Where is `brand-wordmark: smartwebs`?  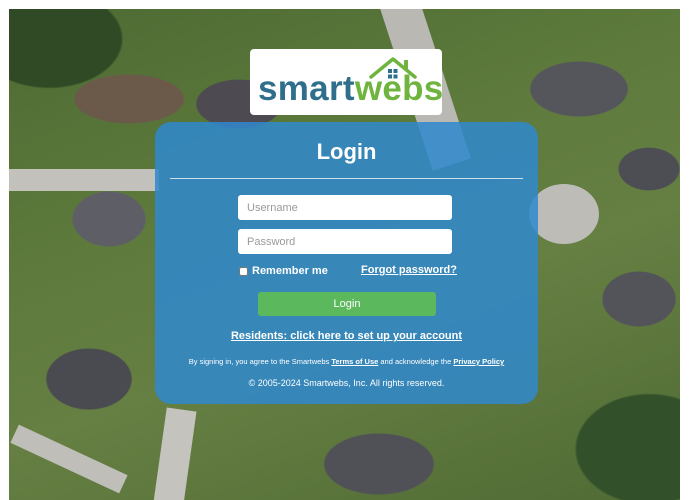
brand-wordmark: smartwebs is located at coordinates (351, 89).